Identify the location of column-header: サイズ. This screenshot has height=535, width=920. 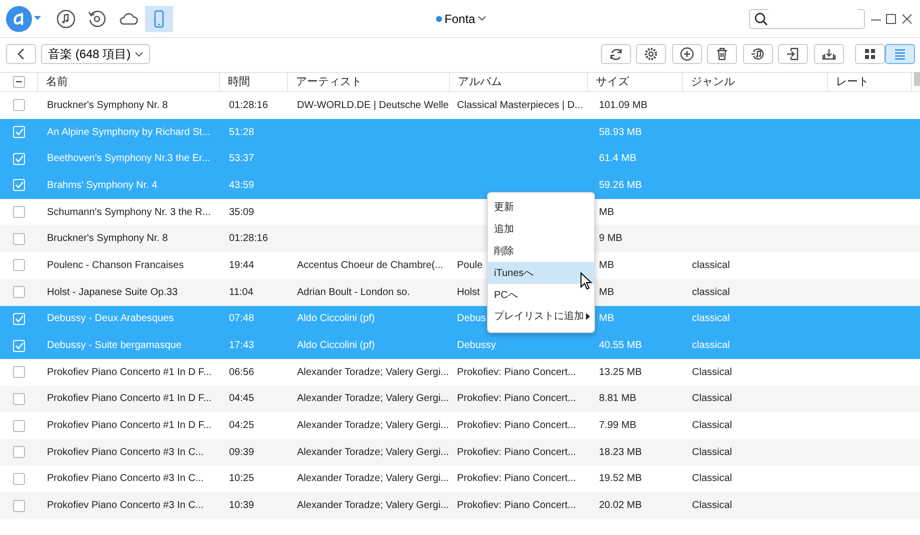
(612, 82).